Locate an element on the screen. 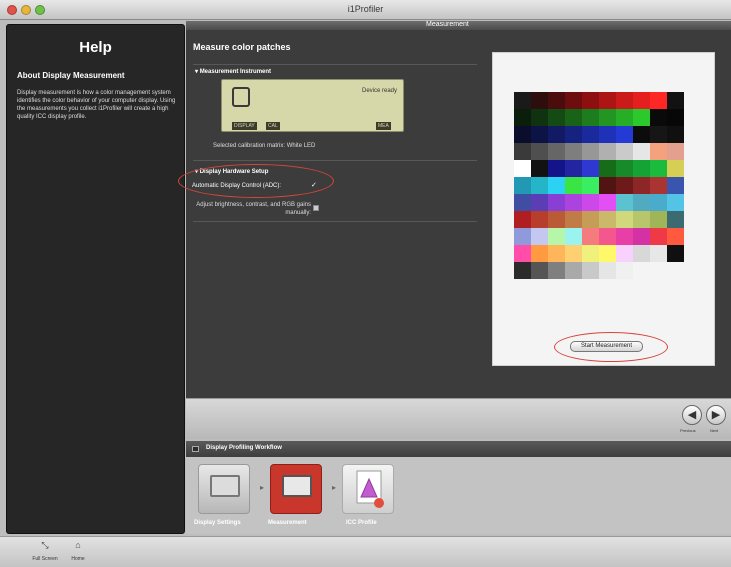 The height and width of the screenshot is (567, 731). measurement-header: Measurement is located at coordinates (458, 25).